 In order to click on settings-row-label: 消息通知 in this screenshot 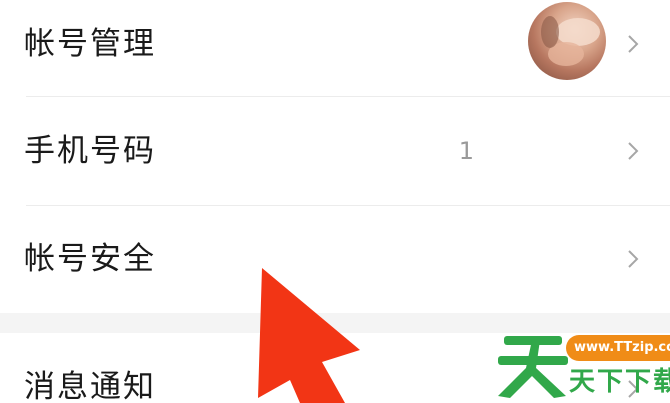, I will do `click(90, 386)`.